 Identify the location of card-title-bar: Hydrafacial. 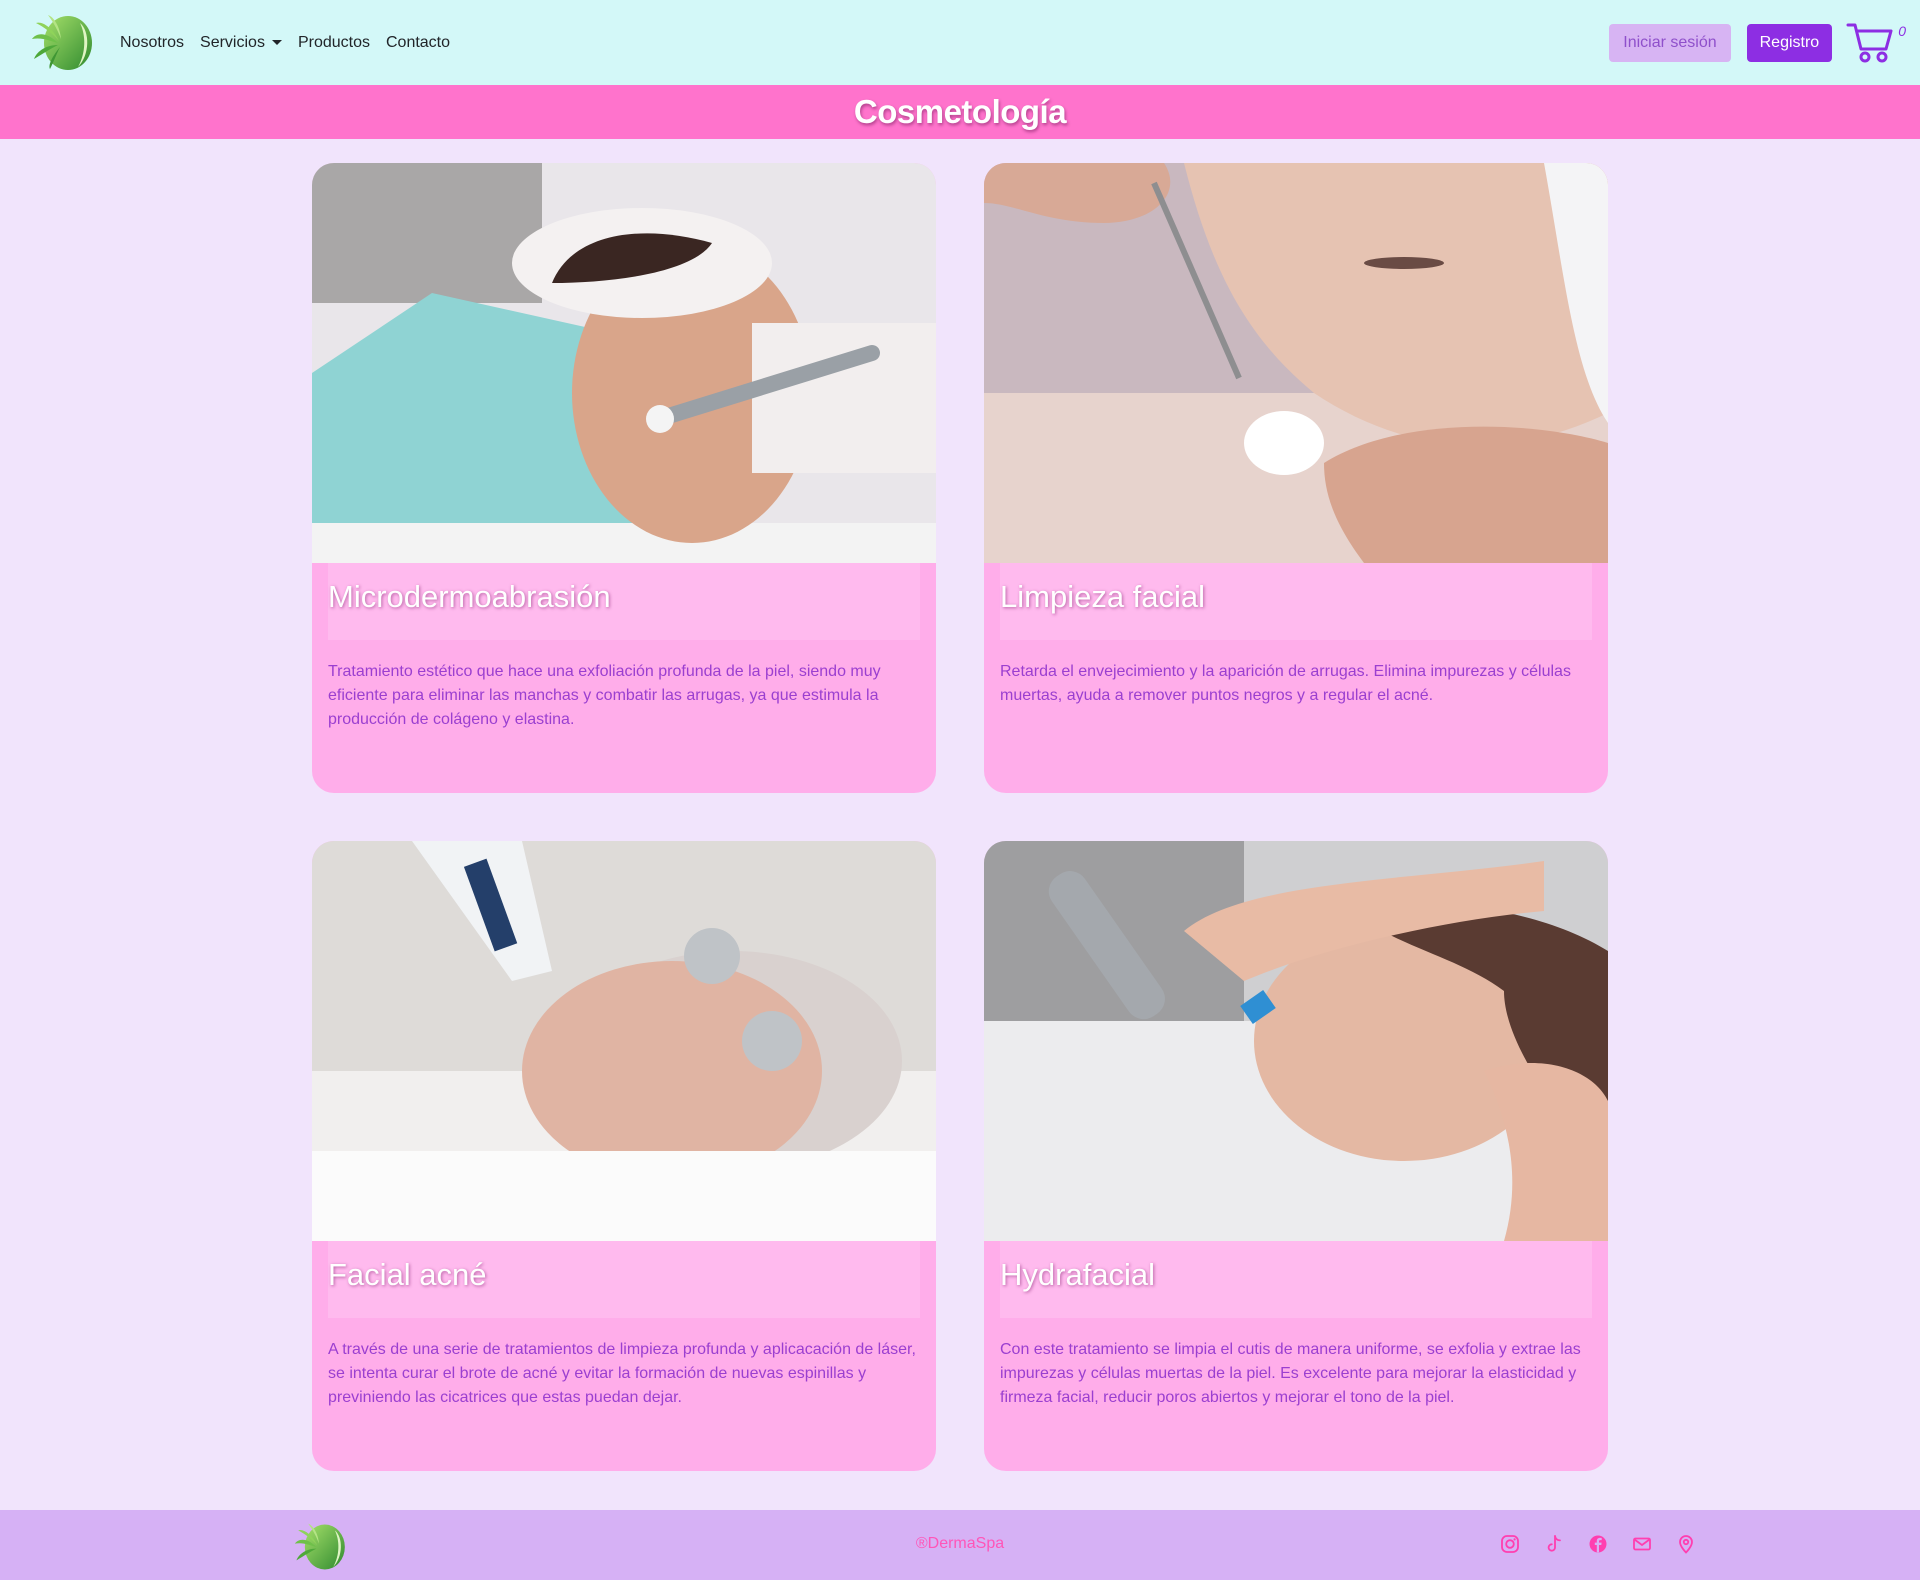
(1296, 1279).